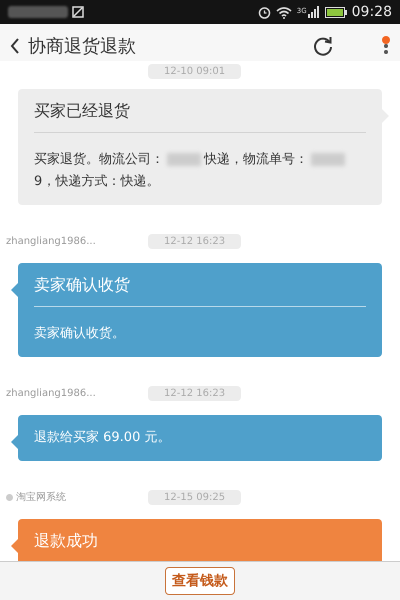 The image size is (400, 600). What do you see at coordinates (82, 46) in the screenshot?
I see `page-title: 协商退货退款` at bounding box center [82, 46].